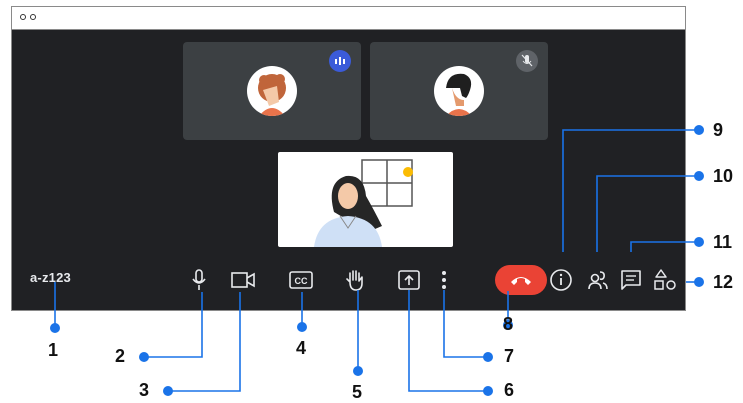 Image resolution: width=743 pixels, height=403 pixels. What do you see at coordinates (357, 392) in the screenshot?
I see `callout-number: 5` at bounding box center [357, 392].